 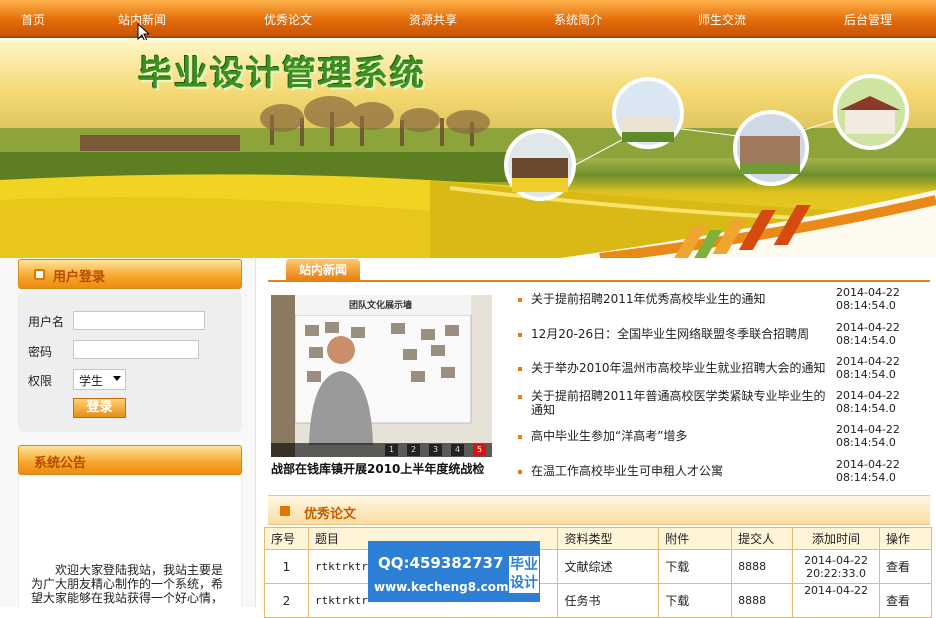 I want to click on news-item-title: 关于提前招聘2011年优秀高校毕业生的通知, so click(x=683, y=299).